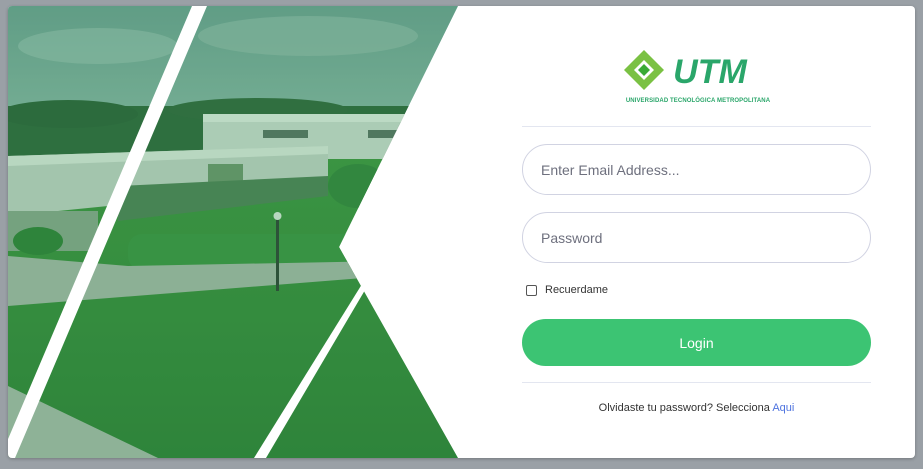 The width and height of the screenshot is (923, 469). What do you see at coordinates (696, 126) in the screenshot?
I see `top-divider` at bounding box center [696, 126].